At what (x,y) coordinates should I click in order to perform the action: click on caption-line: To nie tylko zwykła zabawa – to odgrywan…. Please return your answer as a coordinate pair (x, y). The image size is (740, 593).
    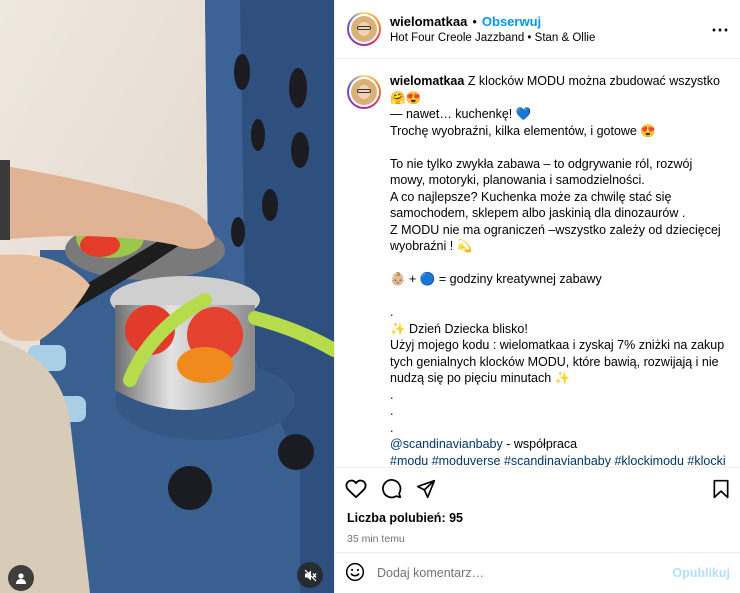
    Looking at the image, I should click on (543, 172).